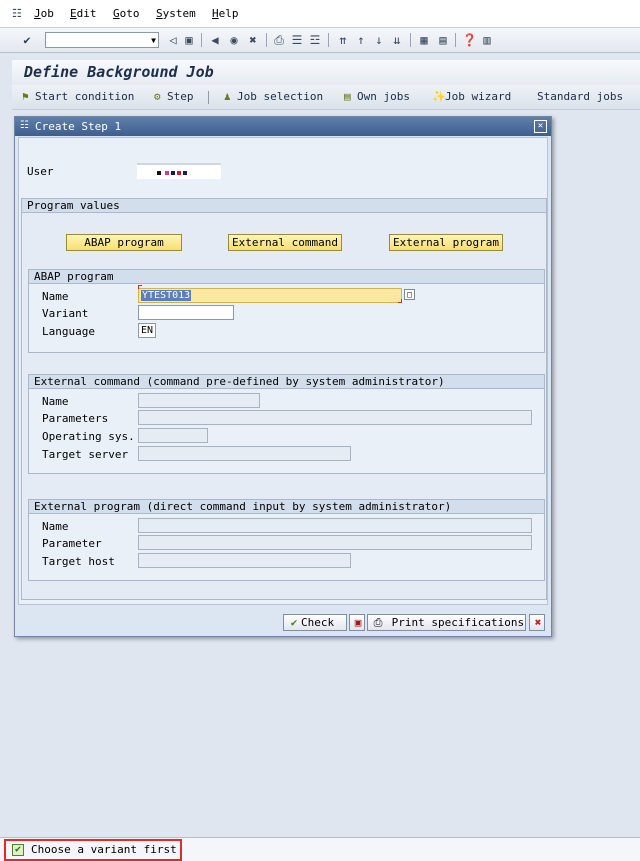  Describe the element at coordinates (199, 400) in the screenshot. I see `ext-cmd-name-field` at that location.